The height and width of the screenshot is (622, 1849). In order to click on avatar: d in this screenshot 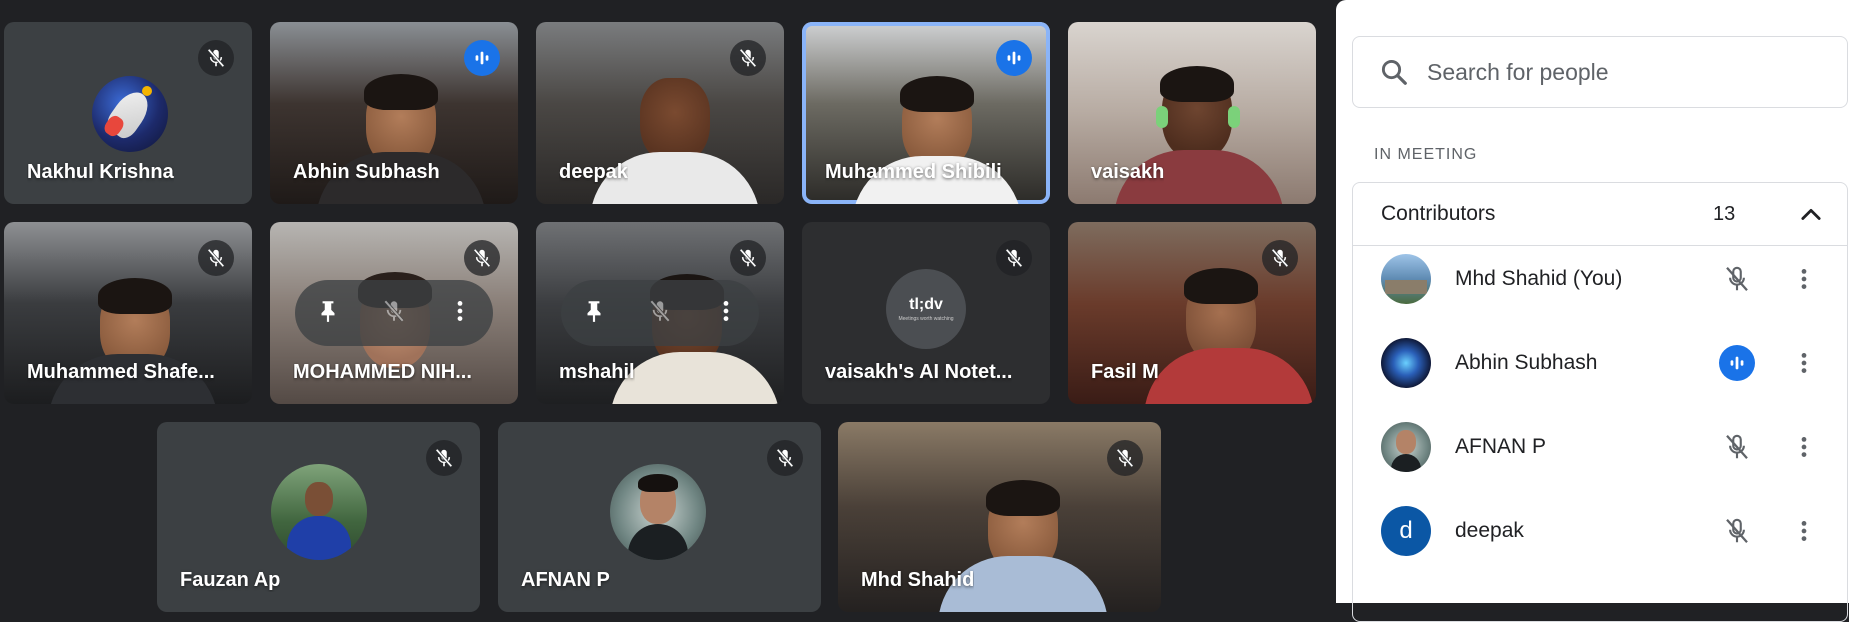, I will do `click(1406, 531)`.